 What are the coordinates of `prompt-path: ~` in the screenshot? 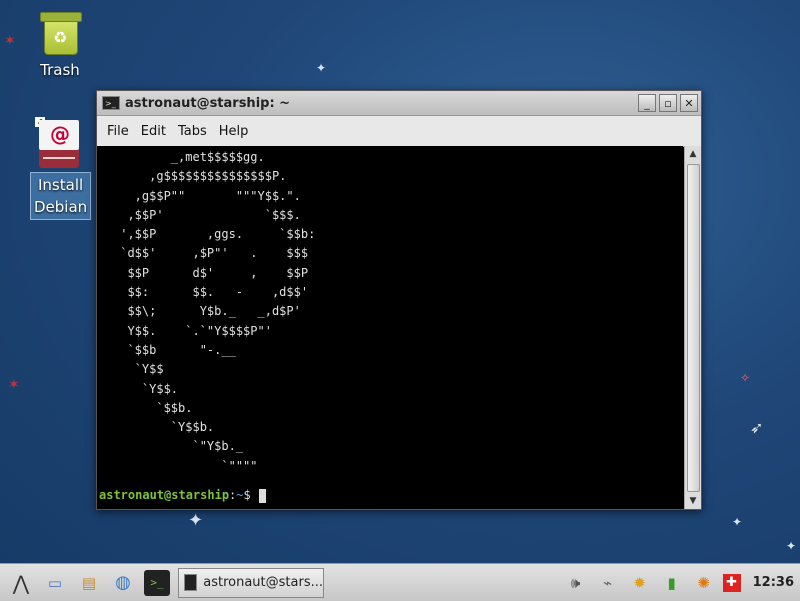 It's located at (240, 495).